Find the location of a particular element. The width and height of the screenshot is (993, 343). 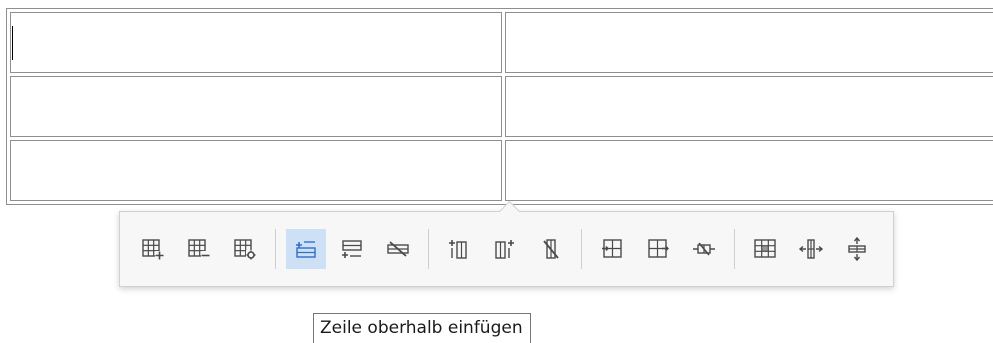

tooltip: Zeile oberhalb einfügen is located at coordinates (422, 328).